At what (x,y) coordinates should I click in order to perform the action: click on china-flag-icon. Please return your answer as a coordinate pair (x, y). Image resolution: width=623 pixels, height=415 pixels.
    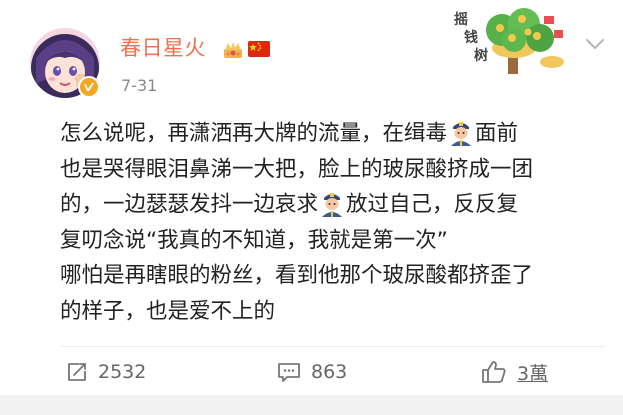
    Looking at the image, I should click on (259, 49).